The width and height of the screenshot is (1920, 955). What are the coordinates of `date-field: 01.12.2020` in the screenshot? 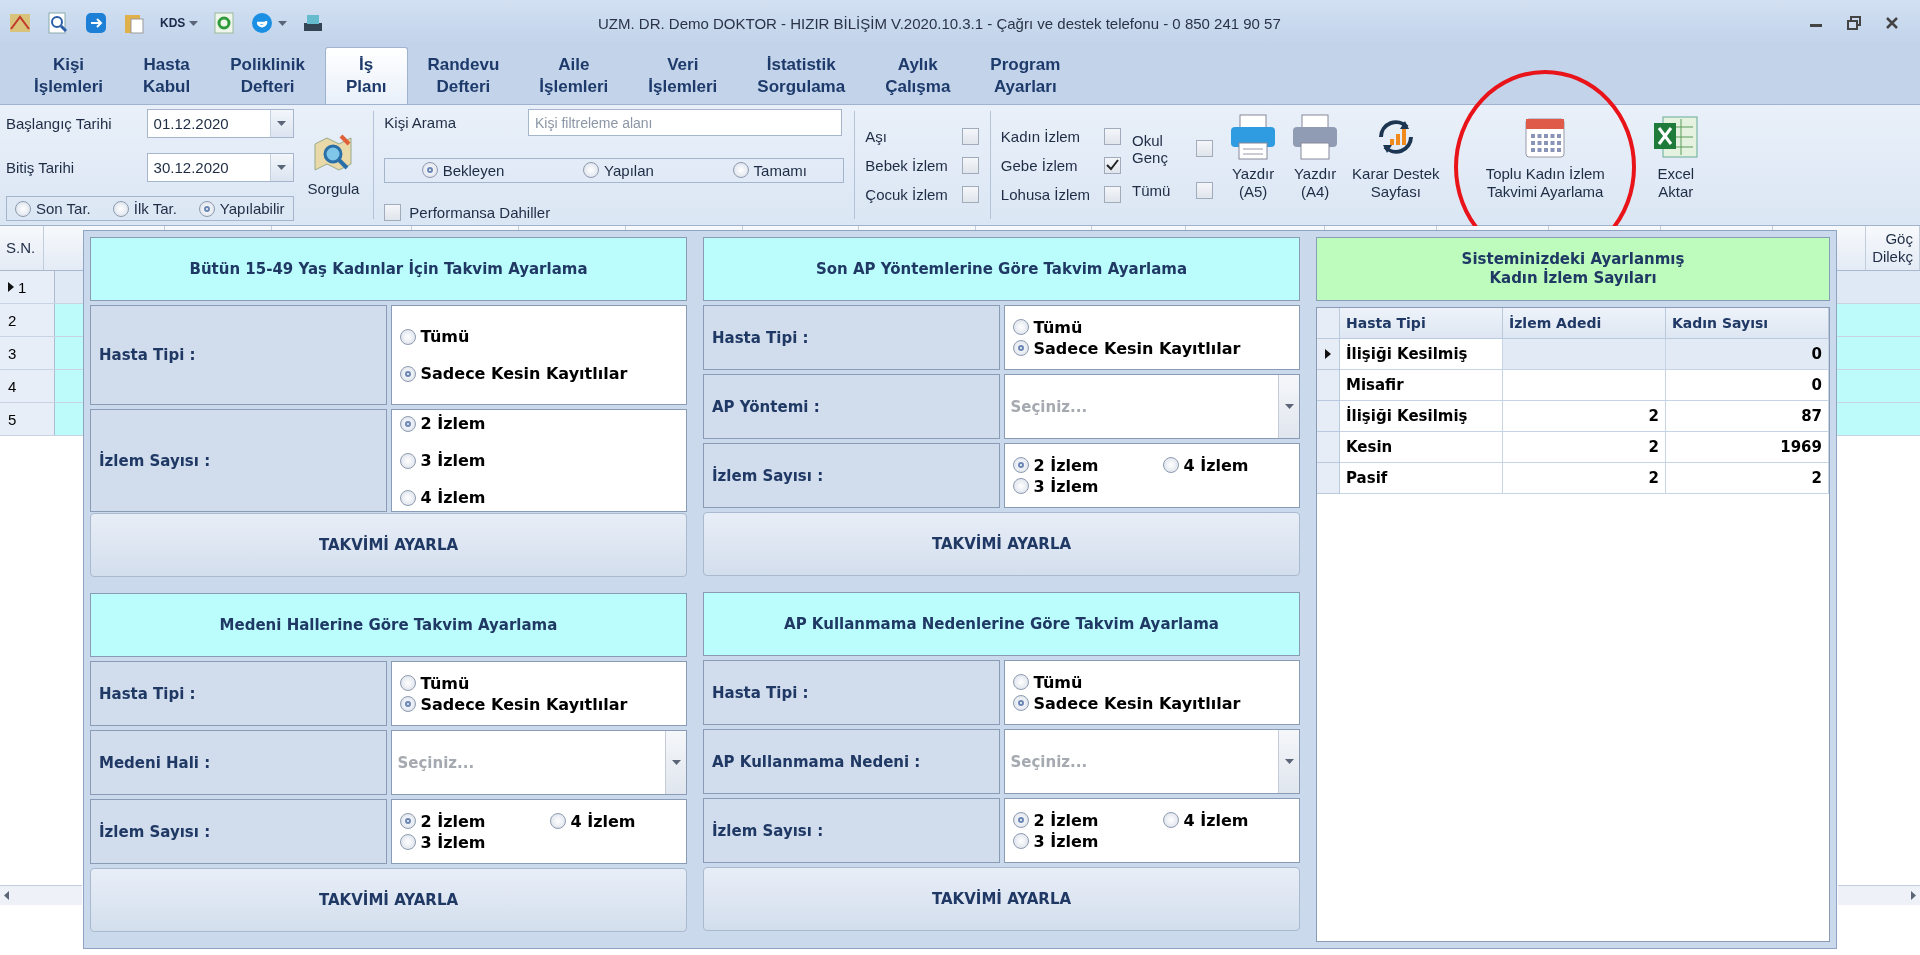 It's located at (220, 123).